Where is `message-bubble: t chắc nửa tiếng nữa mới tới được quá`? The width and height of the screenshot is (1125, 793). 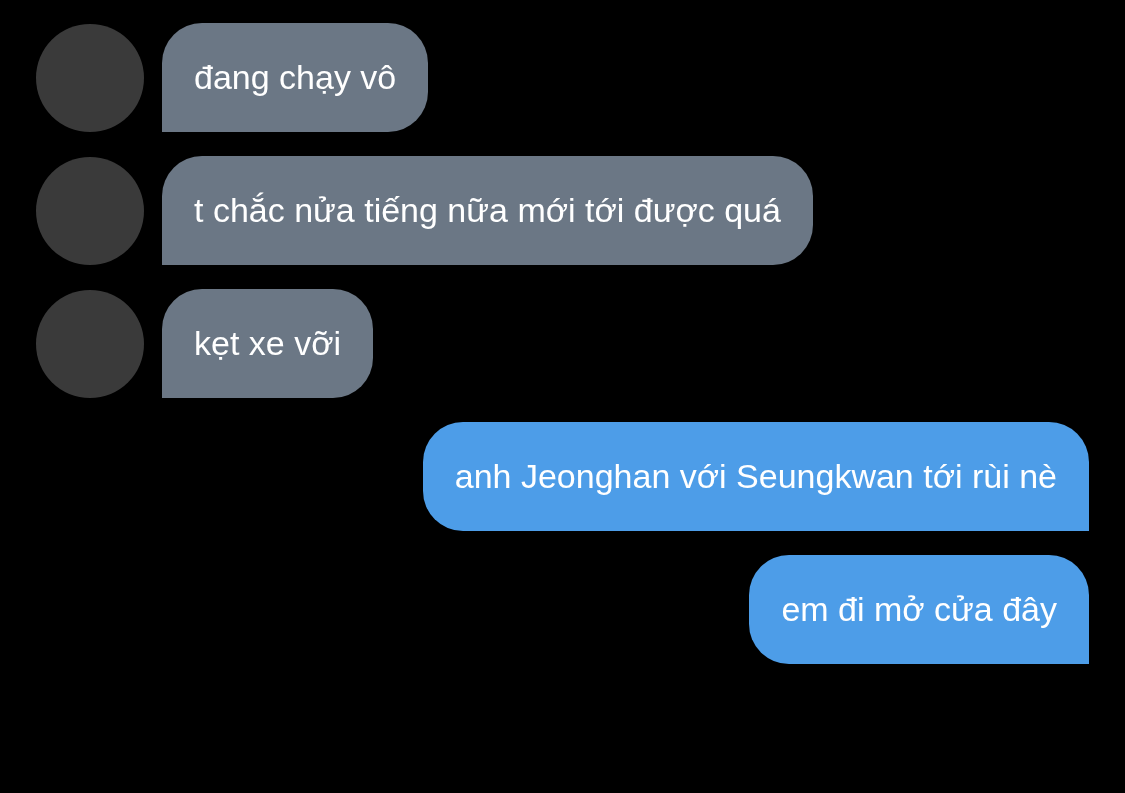 message-bubble: t chắc nửa tiếng nữa mới tới được quá is located at coordinates (487, 210).